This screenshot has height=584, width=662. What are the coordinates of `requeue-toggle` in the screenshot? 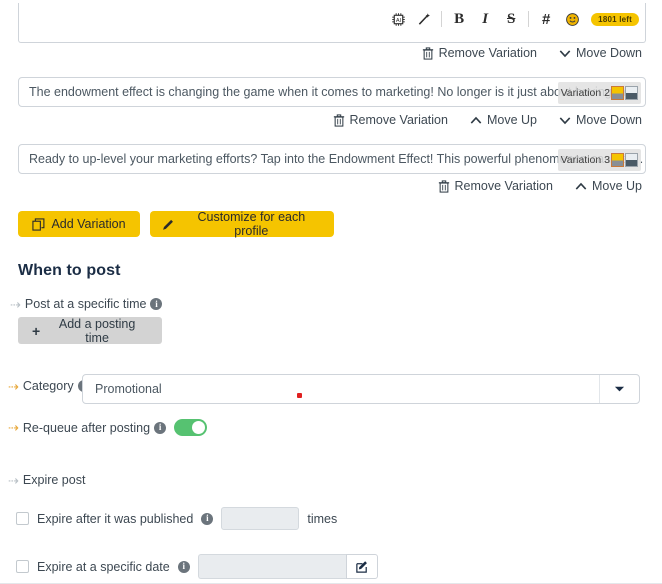 It's located at (191, 427).